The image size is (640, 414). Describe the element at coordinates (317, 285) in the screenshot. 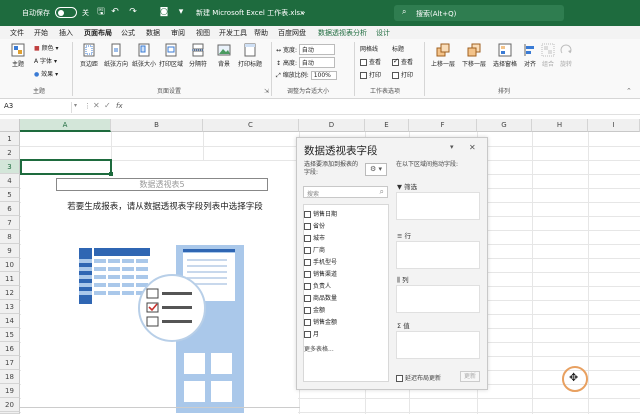

I see `field-checkbox: 负责人` at that location.